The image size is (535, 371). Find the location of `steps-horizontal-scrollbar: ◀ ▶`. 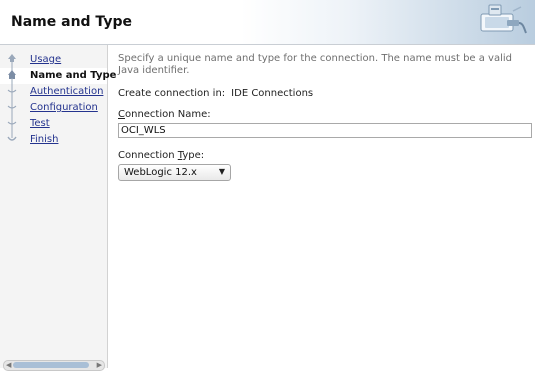

steps-horizontal-scrollbar: ◀ ▶ is located at coordinates (54, 365).